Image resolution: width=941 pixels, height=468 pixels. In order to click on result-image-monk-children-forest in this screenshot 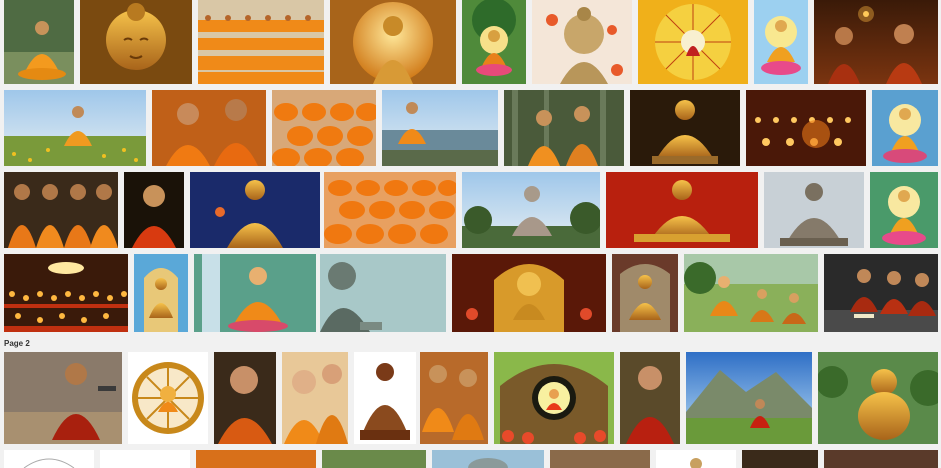, I will do `click(564, 128)`.